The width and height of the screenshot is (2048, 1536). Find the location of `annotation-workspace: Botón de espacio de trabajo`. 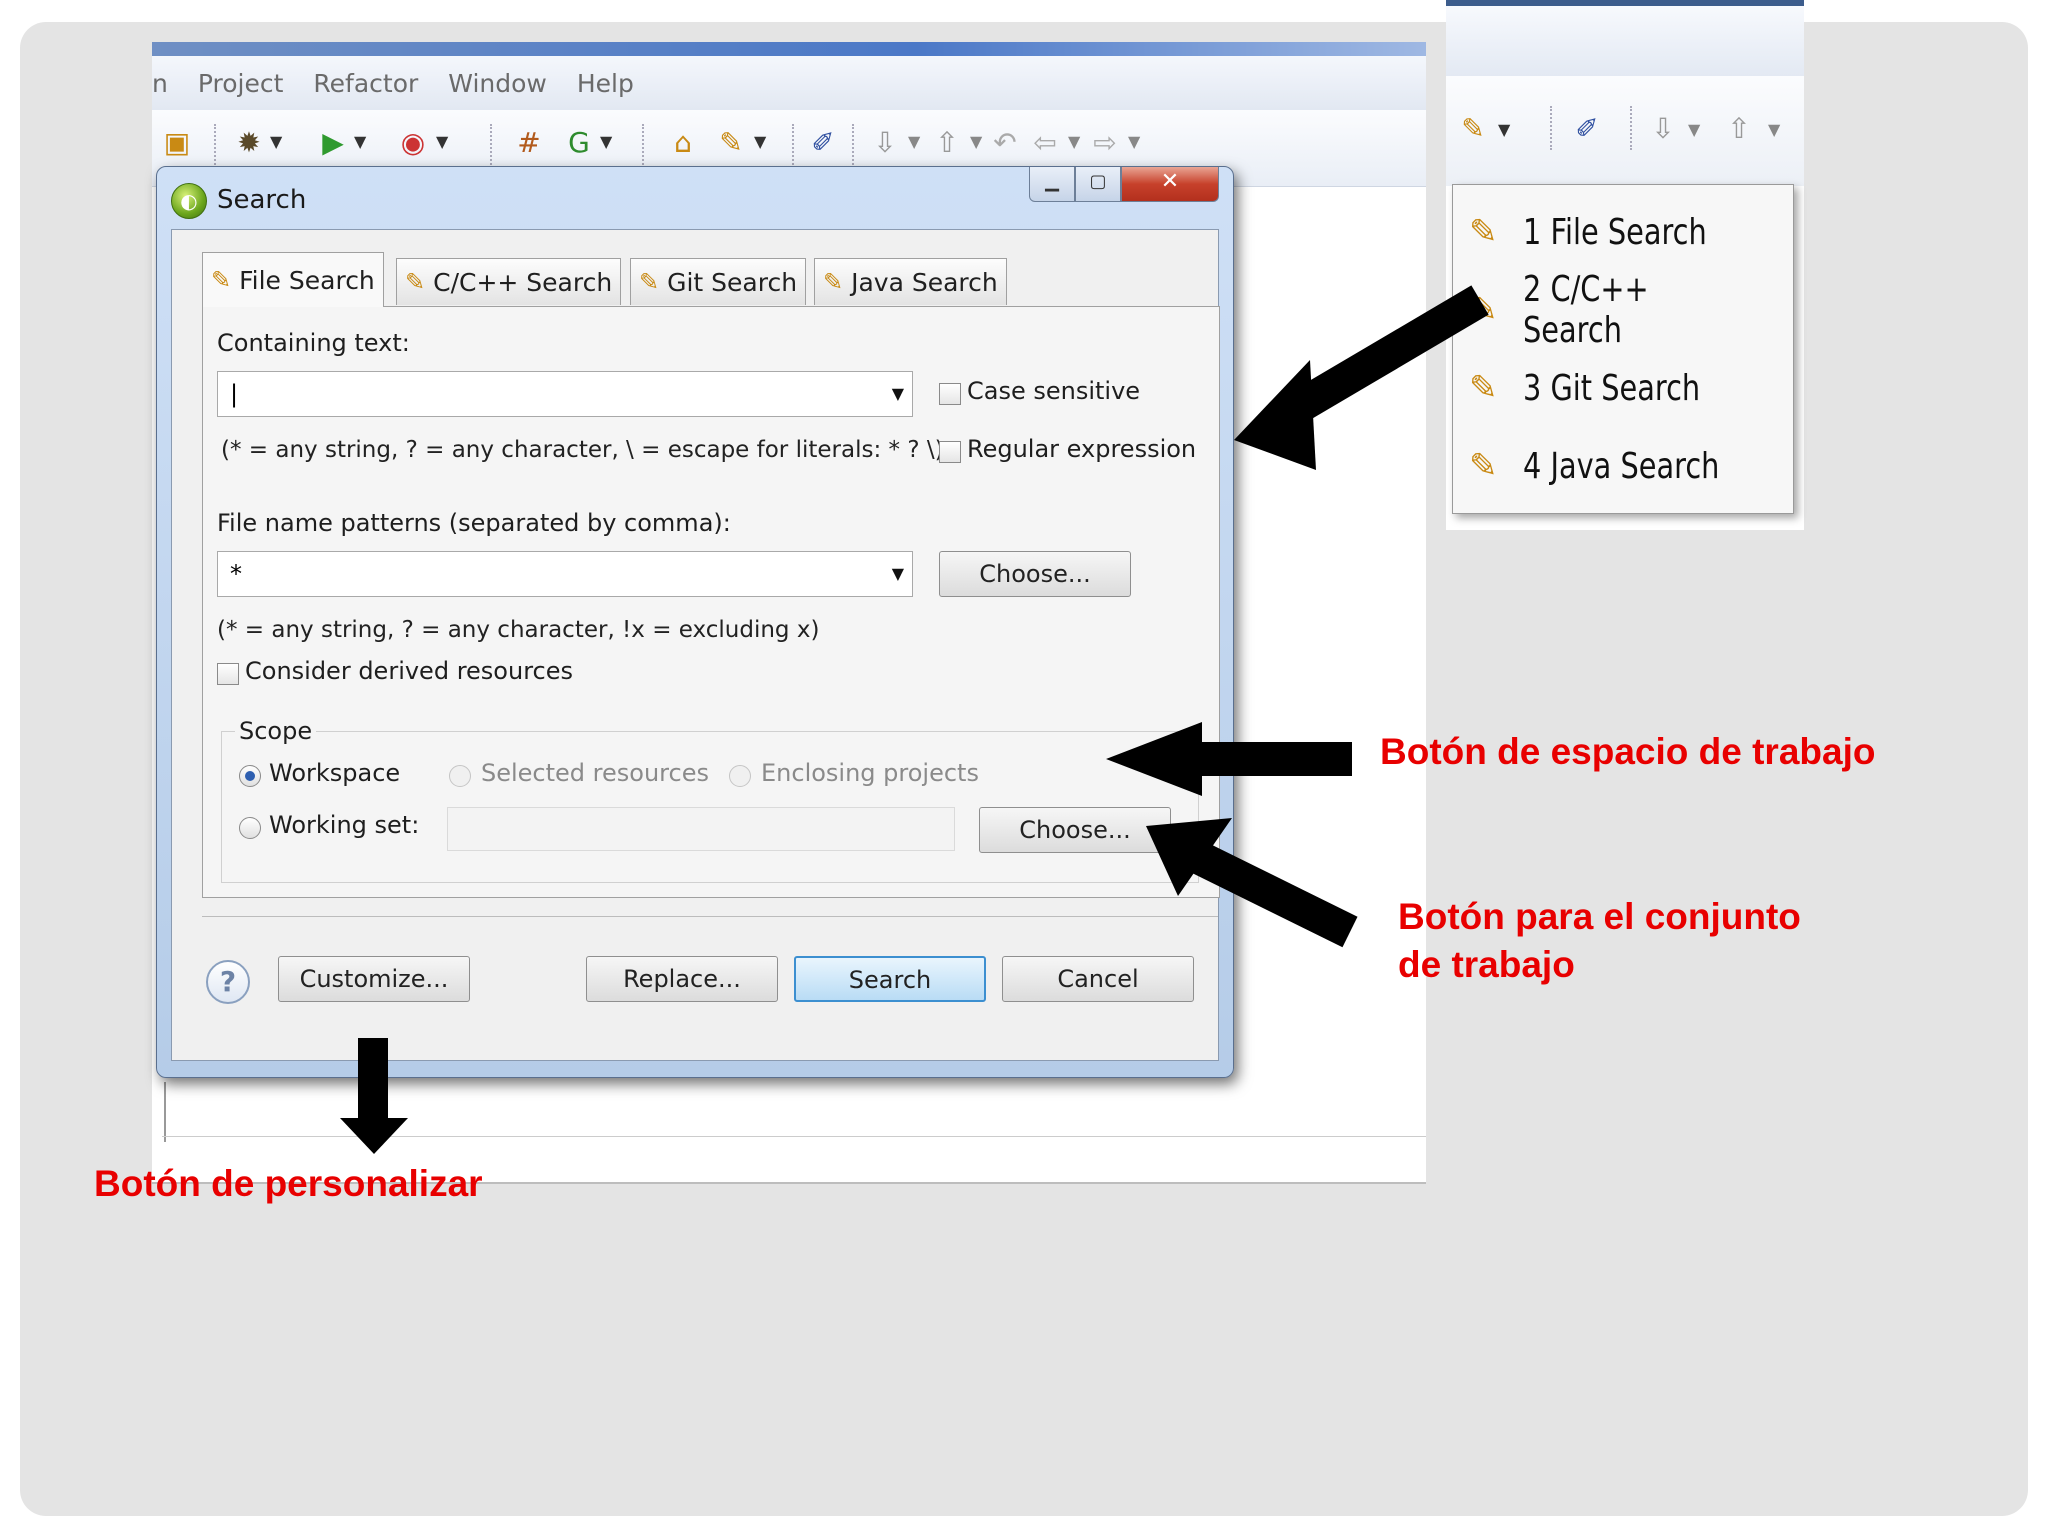

annotation-workspace: Botón de espacio de trabajo is located at coordinates (1628, 751).